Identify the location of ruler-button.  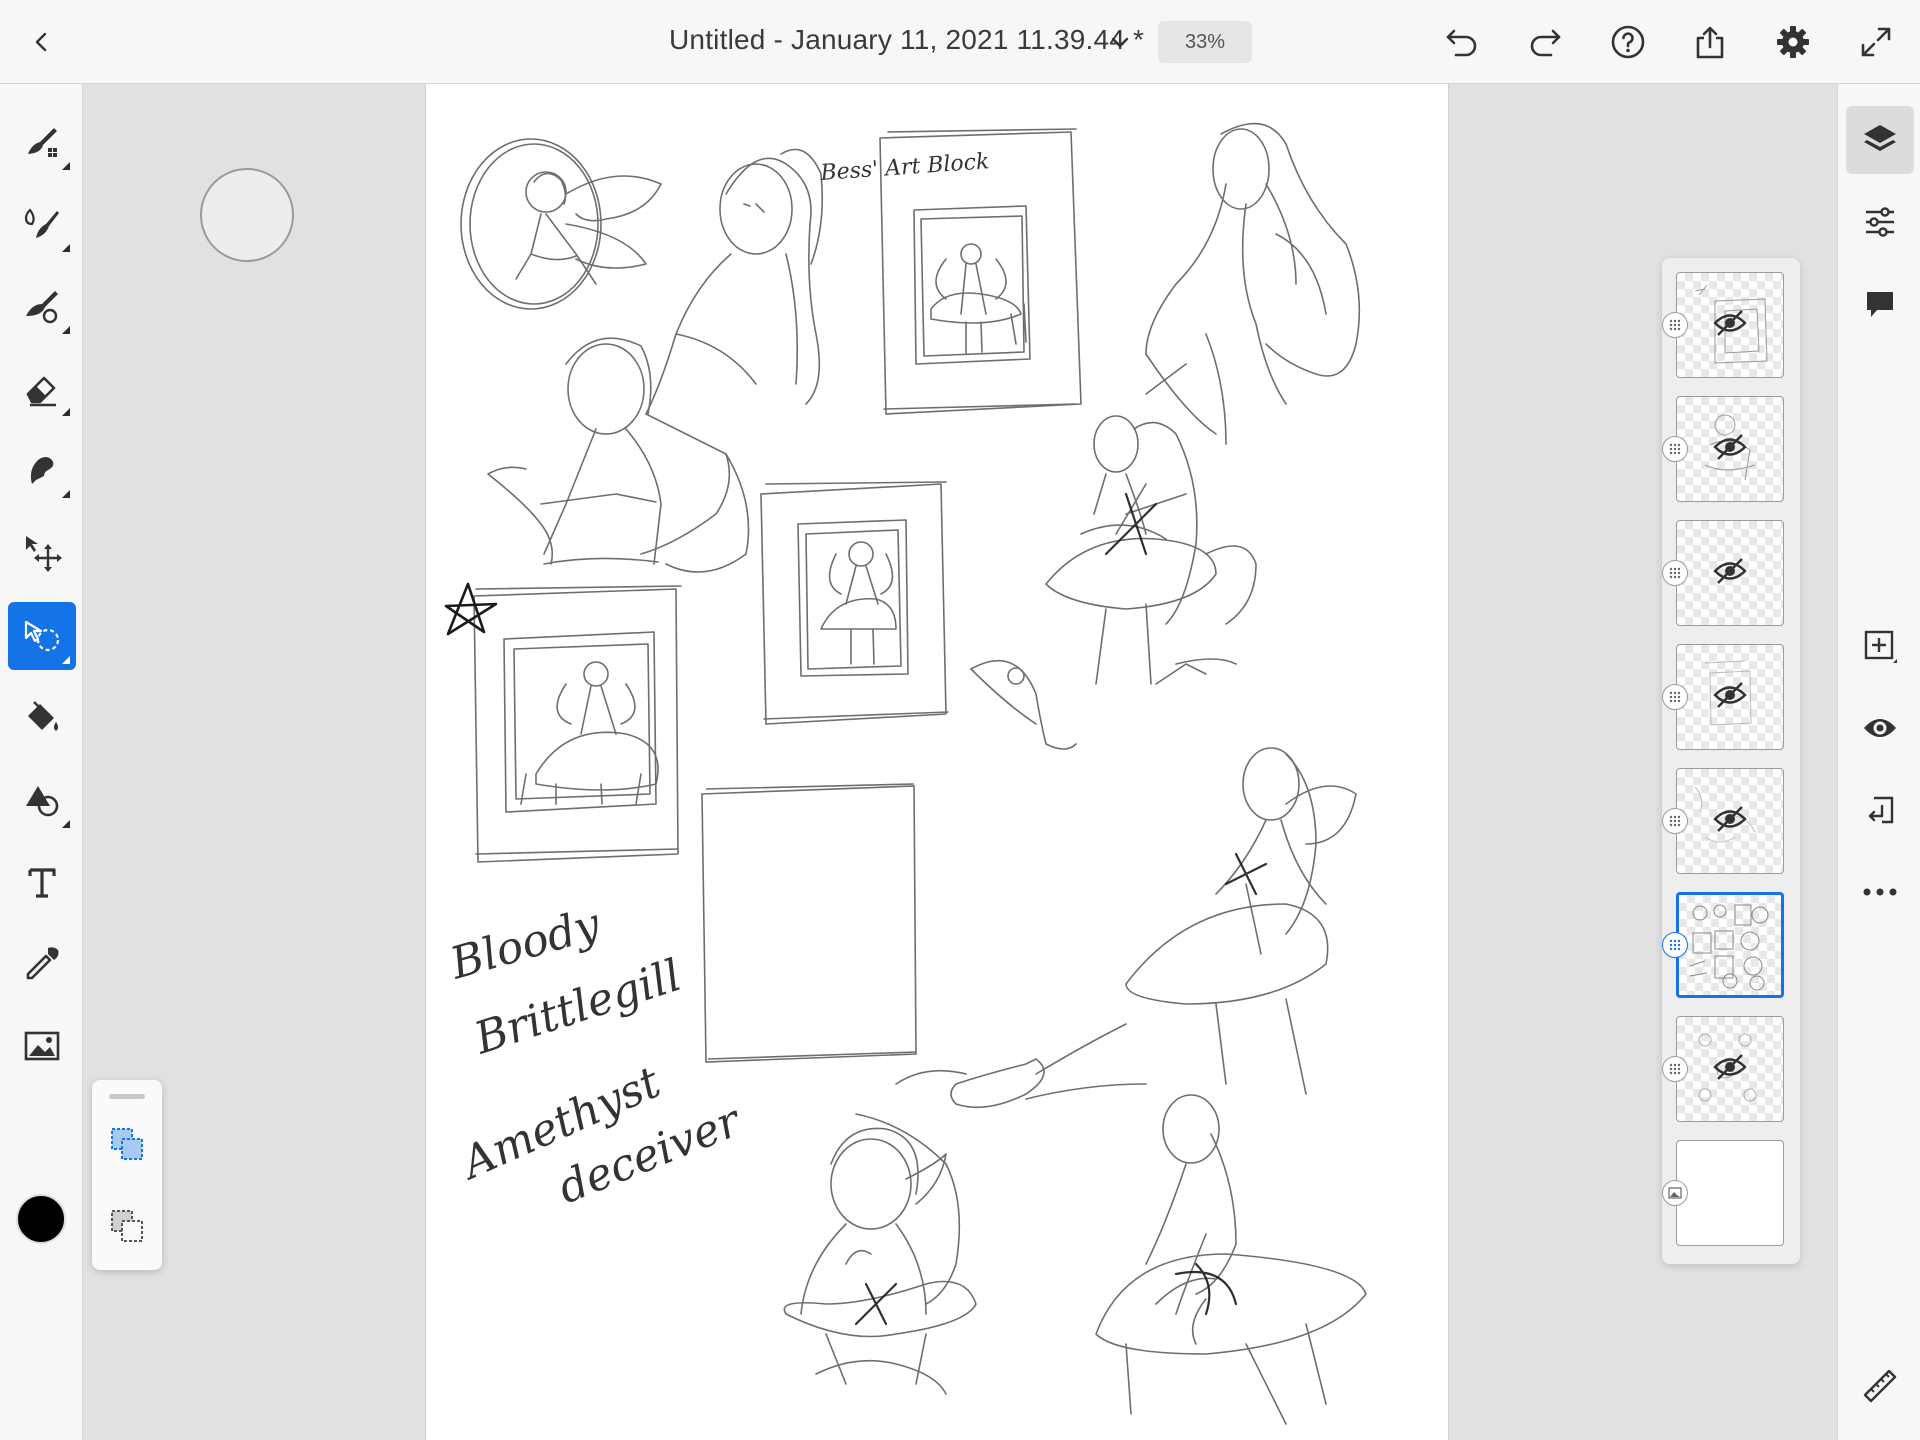
(1880, 1386).